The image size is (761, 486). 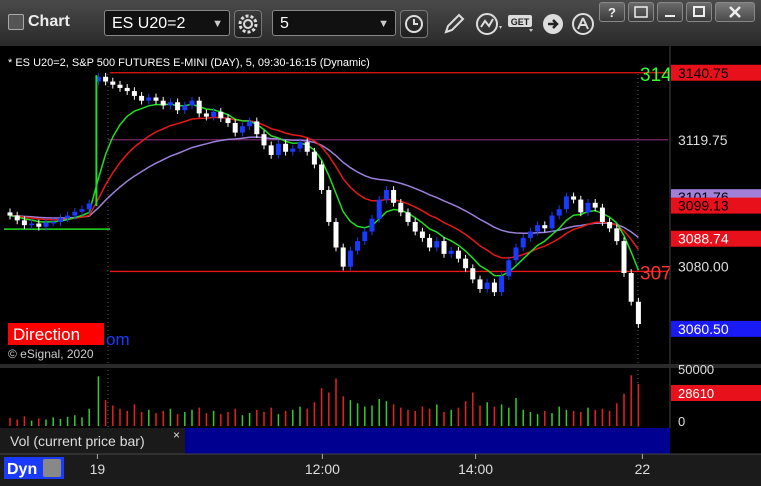 I want to click on indicator-bar, so click(x=427, y=441).